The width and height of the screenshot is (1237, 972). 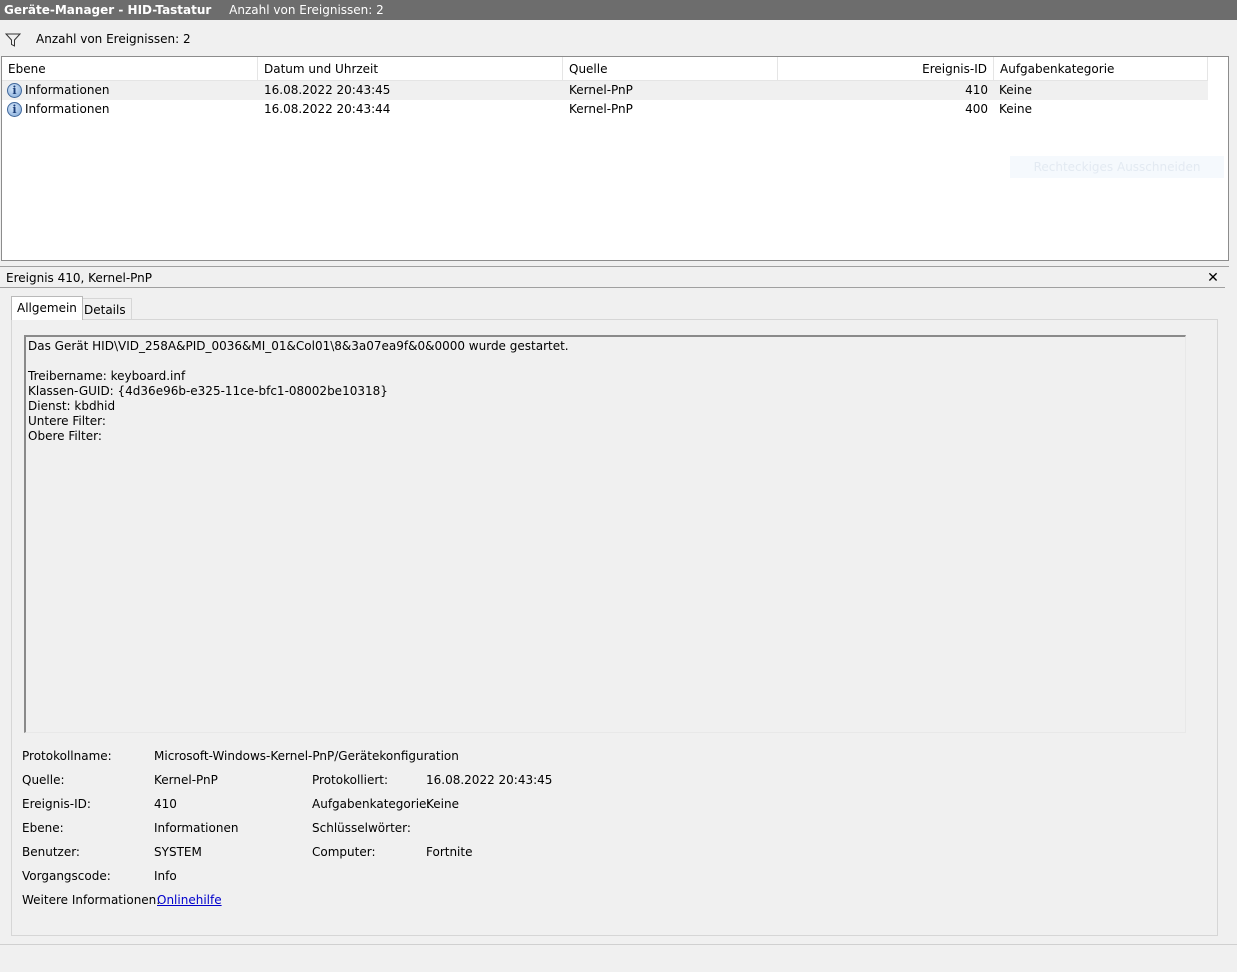 What do you see at coordinates (618, 958) in the screenshot?
I see `status-bar` at bounding box center [618, 958].